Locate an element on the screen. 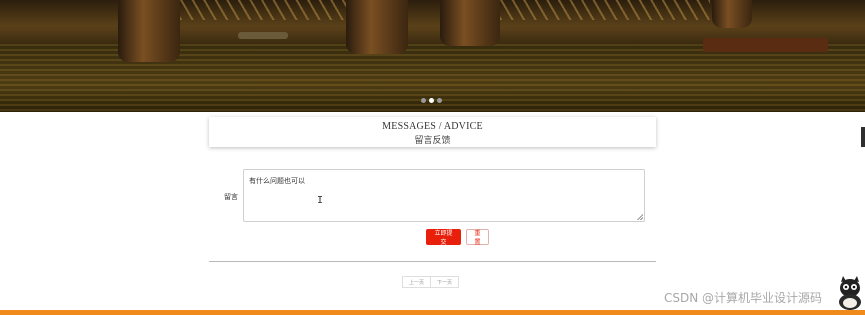 The height and width of the screenshot is (315, 865). section-title-en: MESSAGES / ADVICE is located at coordinates (432, 126).